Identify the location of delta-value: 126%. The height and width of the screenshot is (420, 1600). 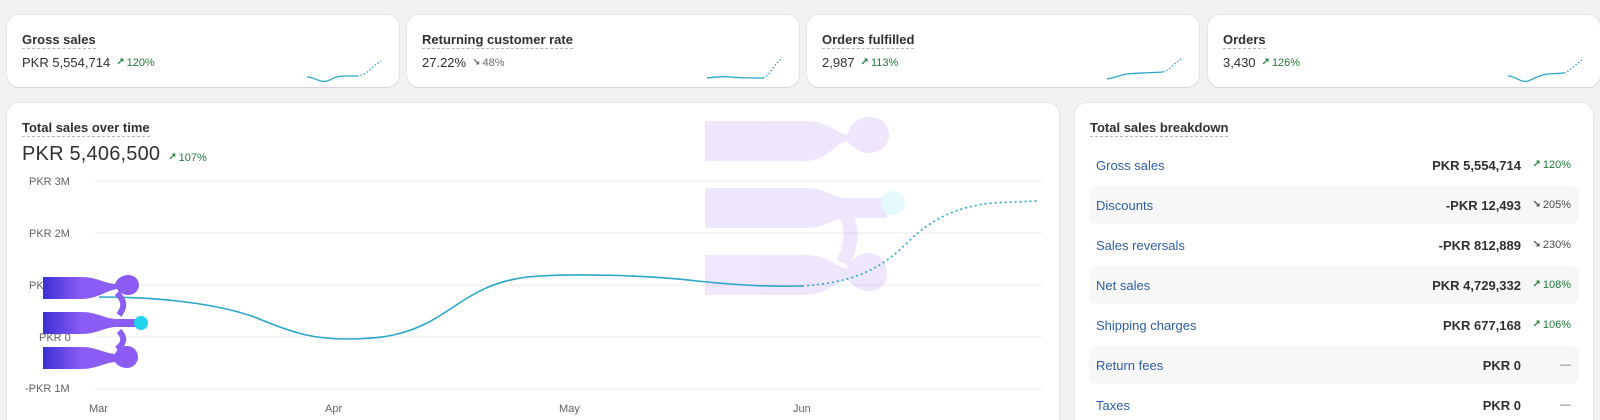
(1286, 62).